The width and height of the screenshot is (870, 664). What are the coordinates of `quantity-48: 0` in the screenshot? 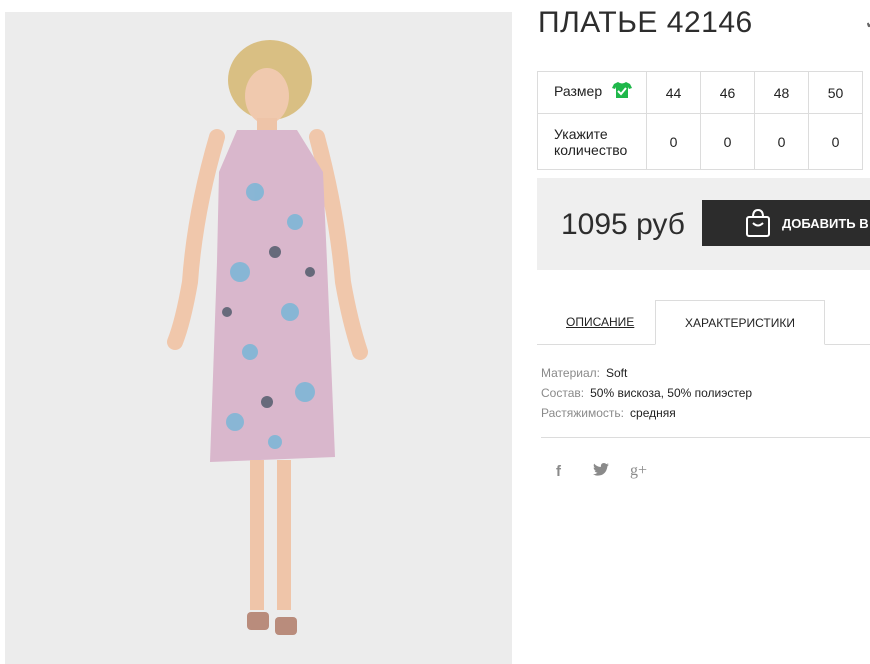 It's located at (781, 141).